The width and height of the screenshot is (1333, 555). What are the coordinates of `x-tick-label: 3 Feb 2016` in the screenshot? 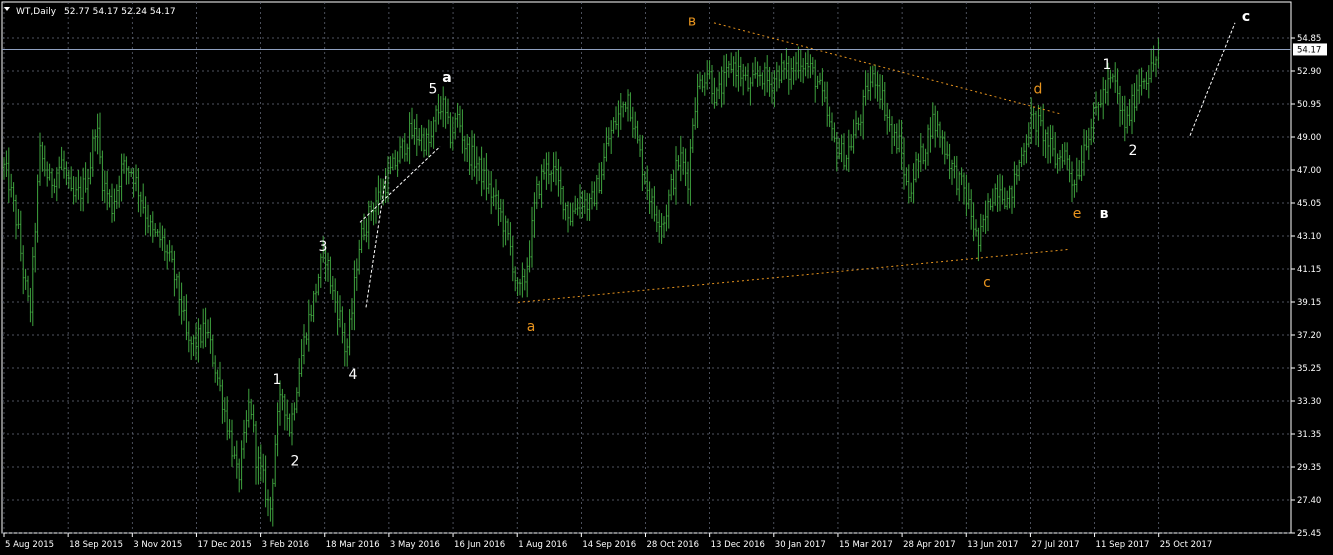 It's located at (286, 545).